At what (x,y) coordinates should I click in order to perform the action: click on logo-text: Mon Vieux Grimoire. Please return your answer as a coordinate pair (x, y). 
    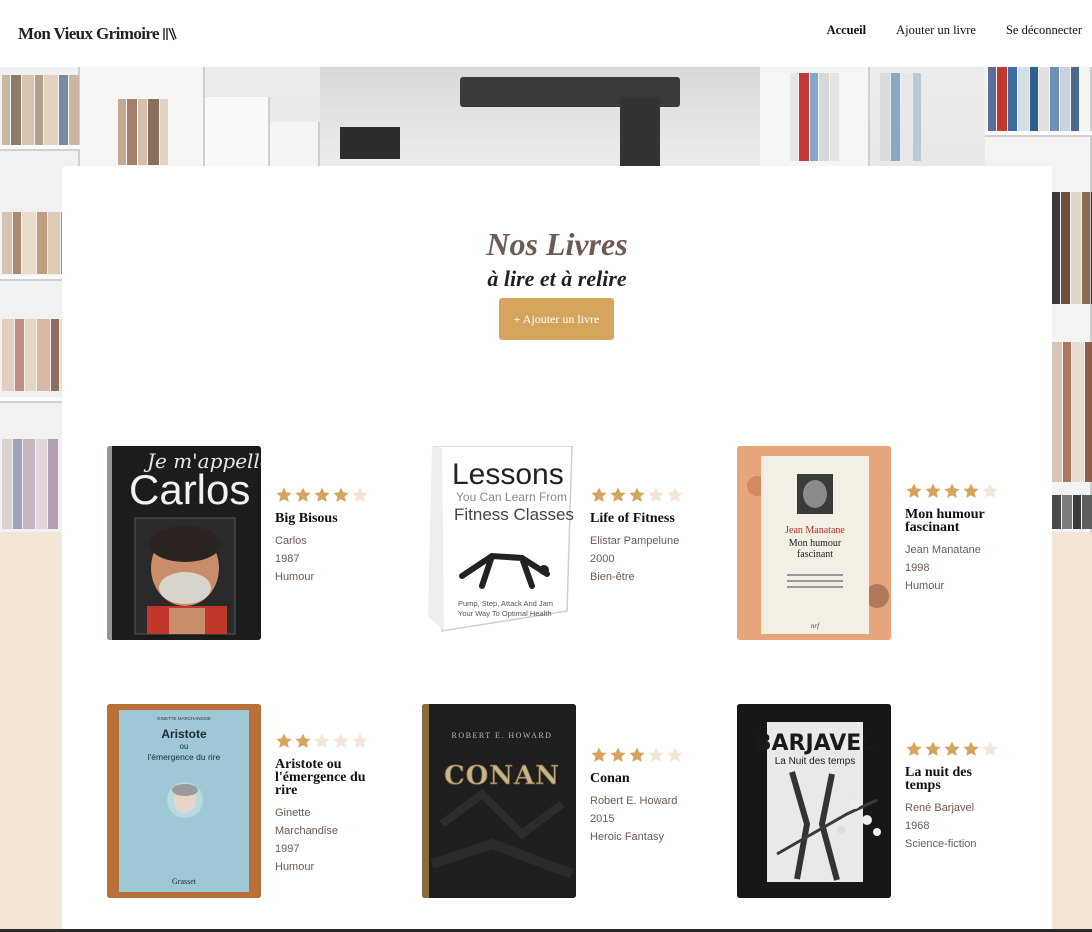
    Looking at the image, I should click on (89, 33).